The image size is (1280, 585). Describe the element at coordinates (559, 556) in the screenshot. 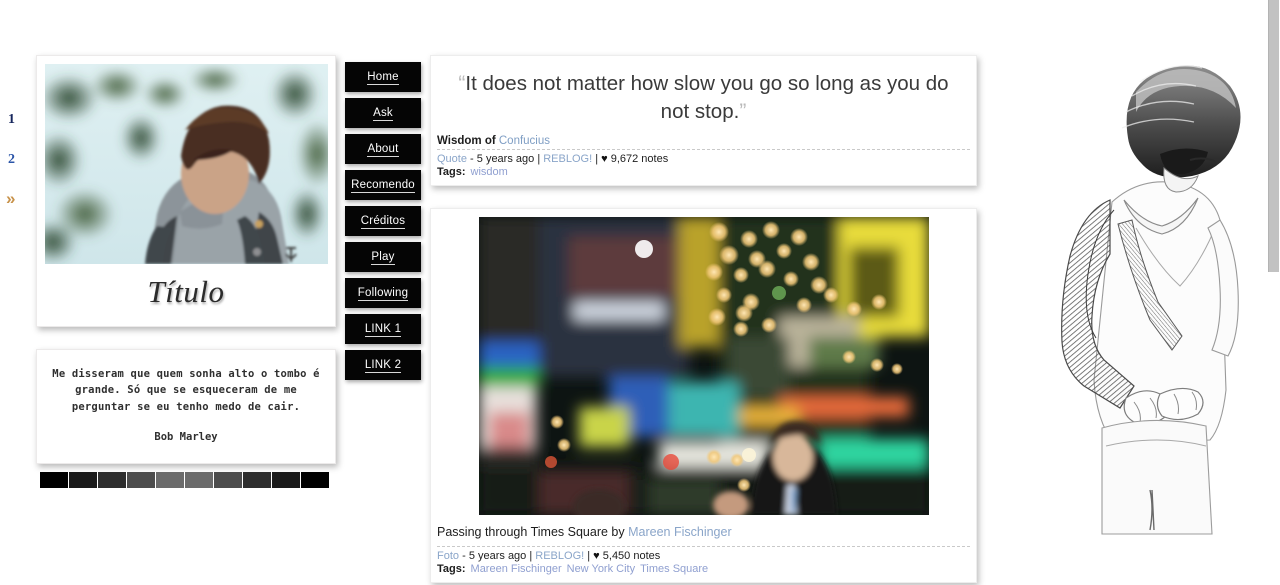

I see `photo-reblog-link: REBLOG!` at that location.